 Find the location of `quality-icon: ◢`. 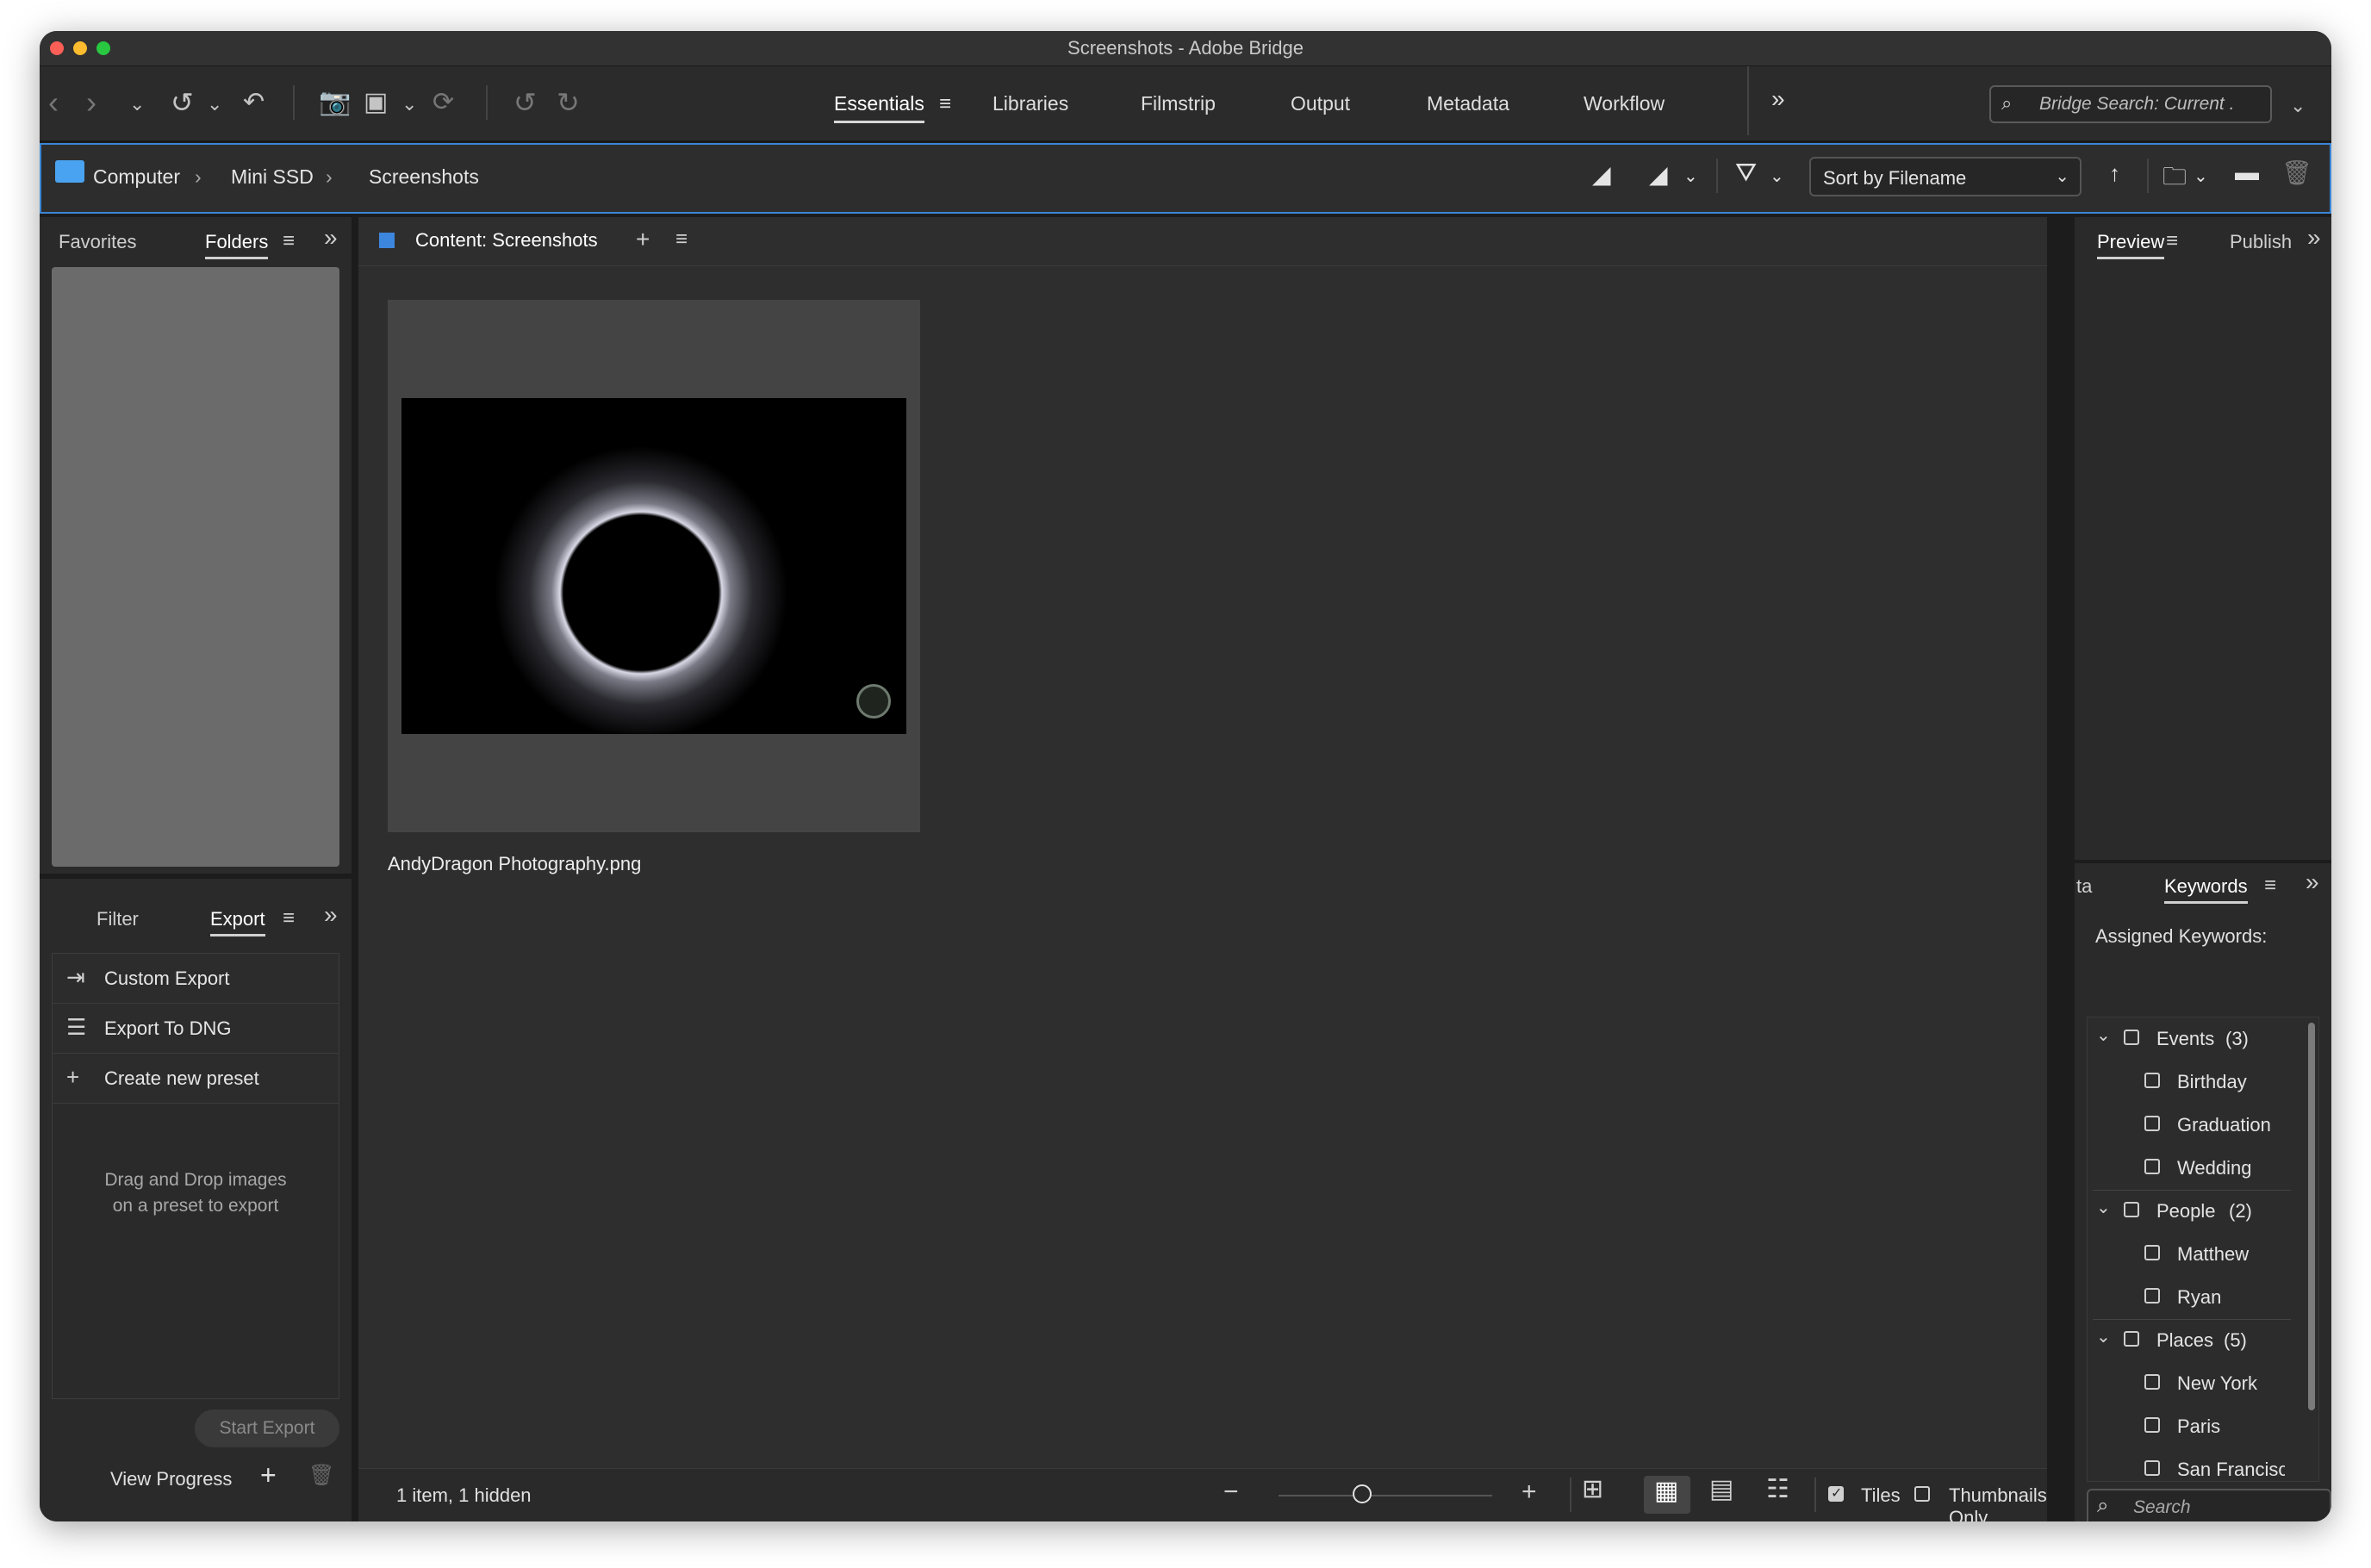

quality-icon: ◢ is located at coordinates (1658, 174).